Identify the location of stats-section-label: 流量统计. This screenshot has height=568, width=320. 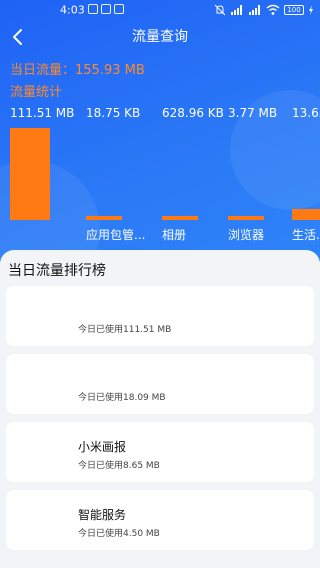
(36, 92).